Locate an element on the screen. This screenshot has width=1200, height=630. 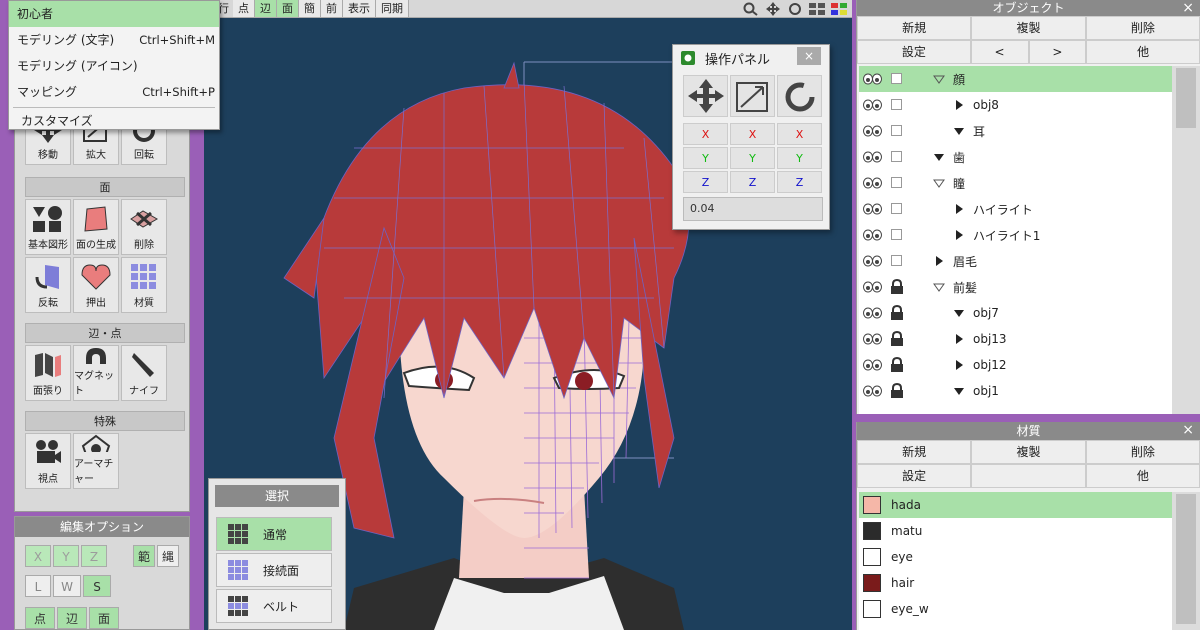
material-new-button: 新規 is located at coordinates (914, 452).